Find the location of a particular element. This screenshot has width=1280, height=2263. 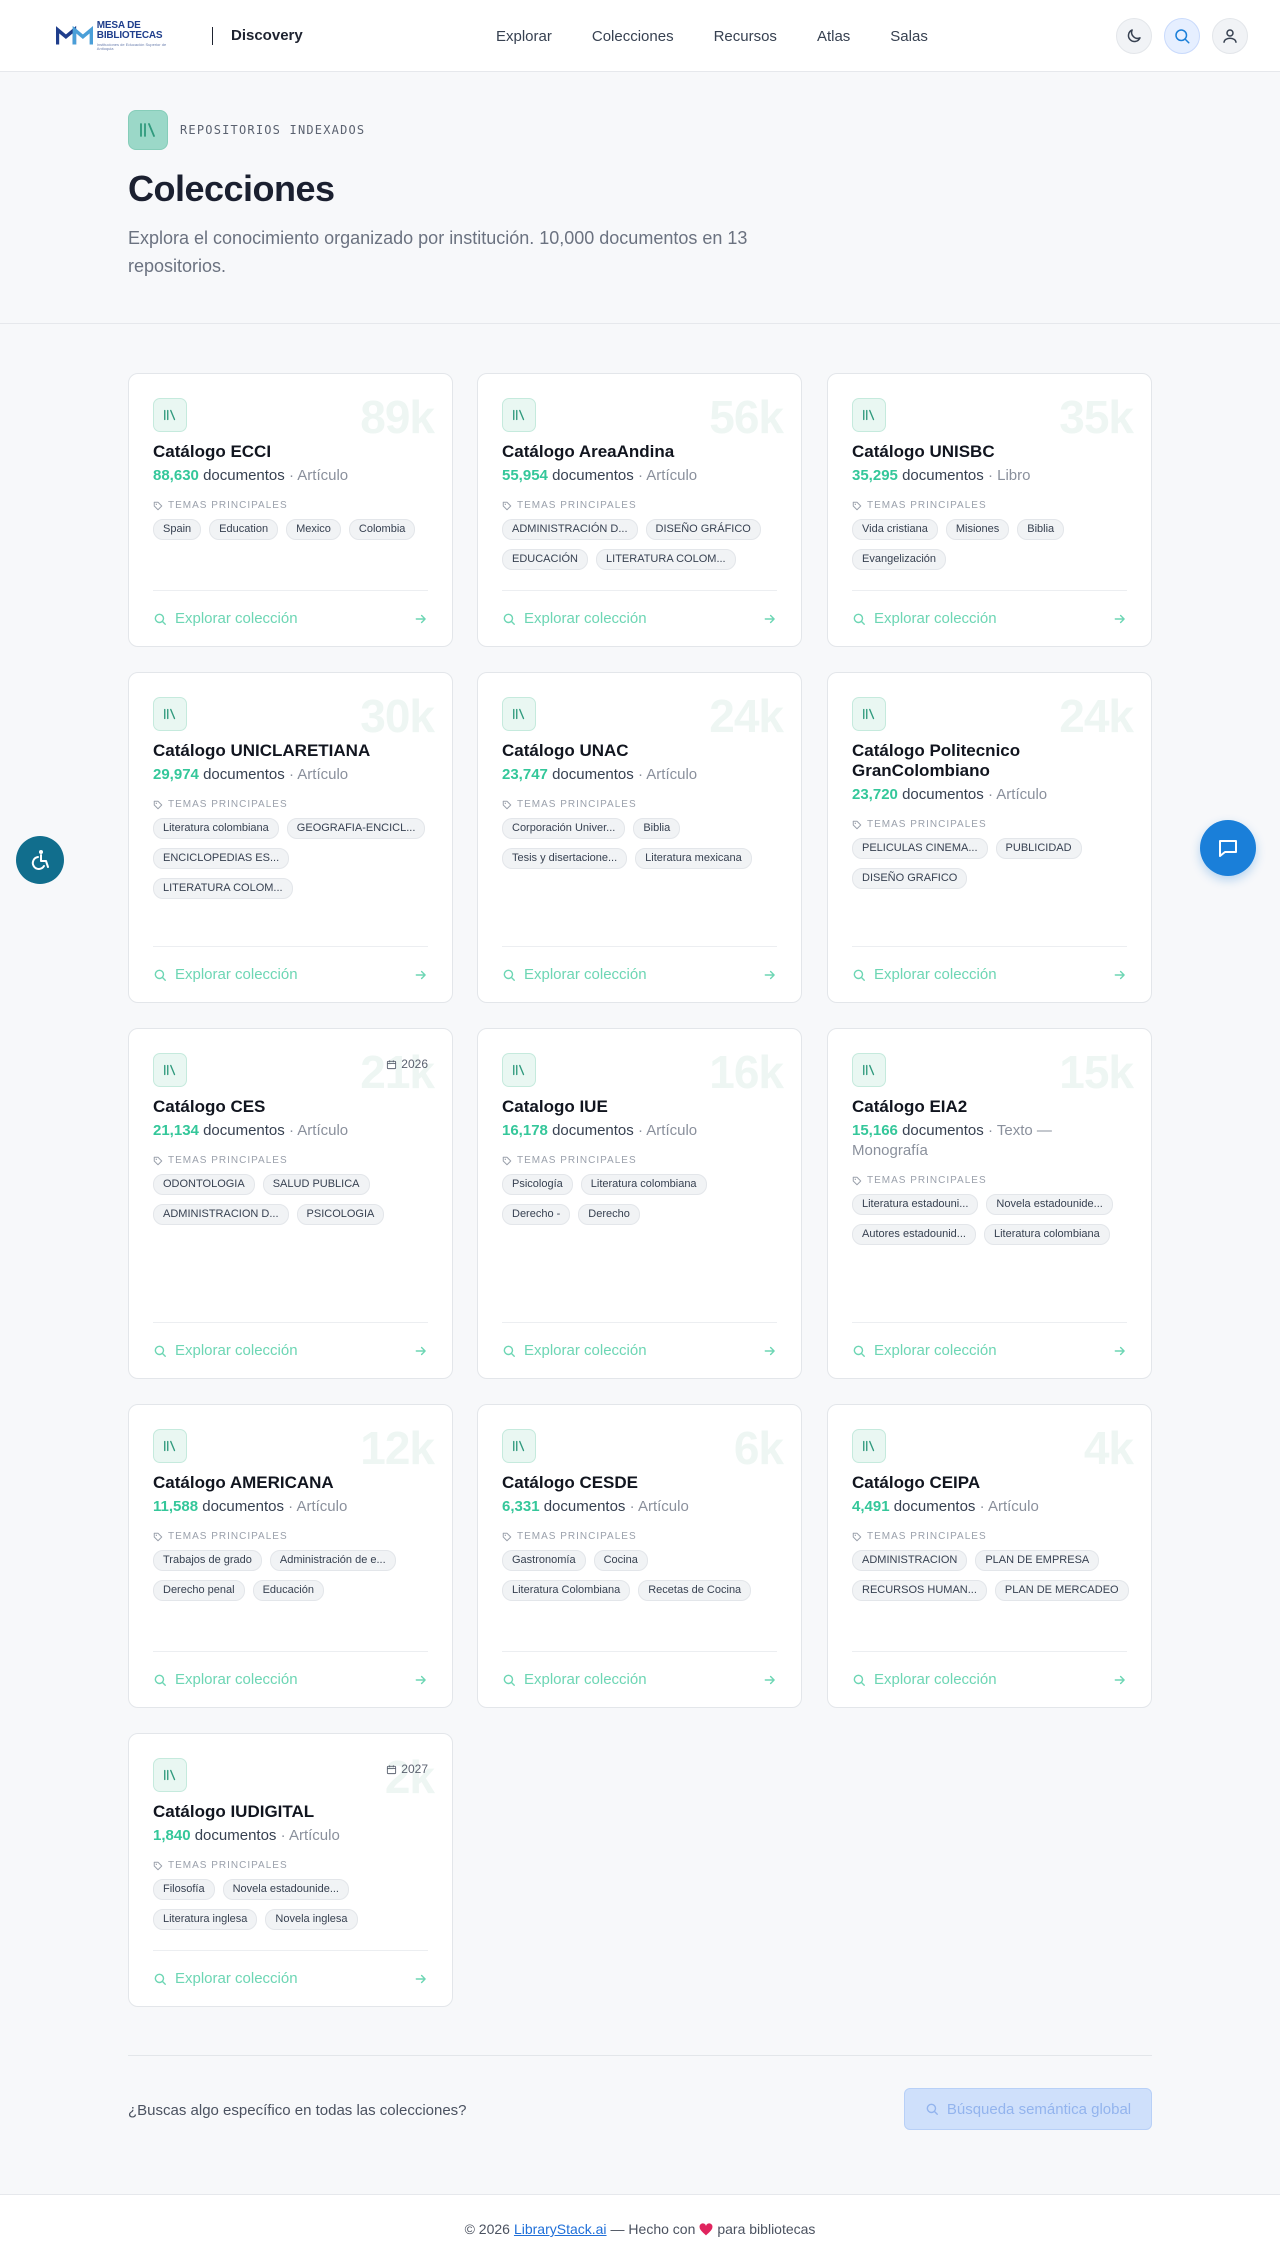

topic-chip: PLAN DE EMPRESA is located at coordinates (1037, 1560).